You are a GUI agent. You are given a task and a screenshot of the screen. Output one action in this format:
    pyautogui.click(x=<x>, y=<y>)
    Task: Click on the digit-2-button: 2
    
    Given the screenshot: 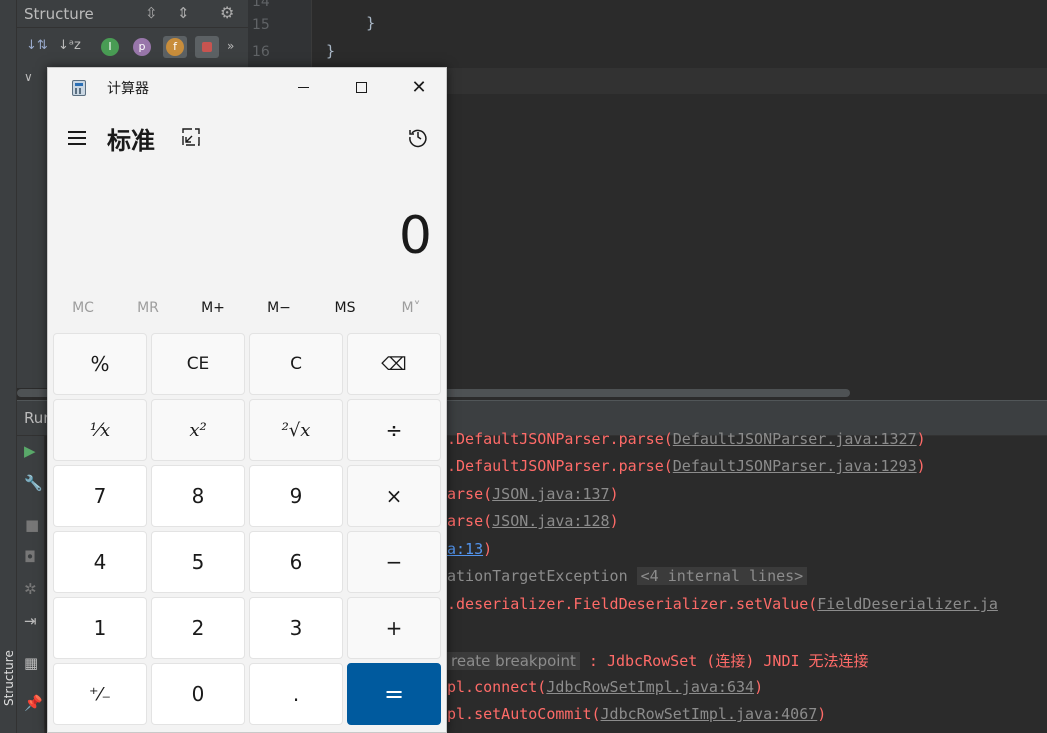 What is the action you would take?
    pyautogui.click(x=198, y=628)
    